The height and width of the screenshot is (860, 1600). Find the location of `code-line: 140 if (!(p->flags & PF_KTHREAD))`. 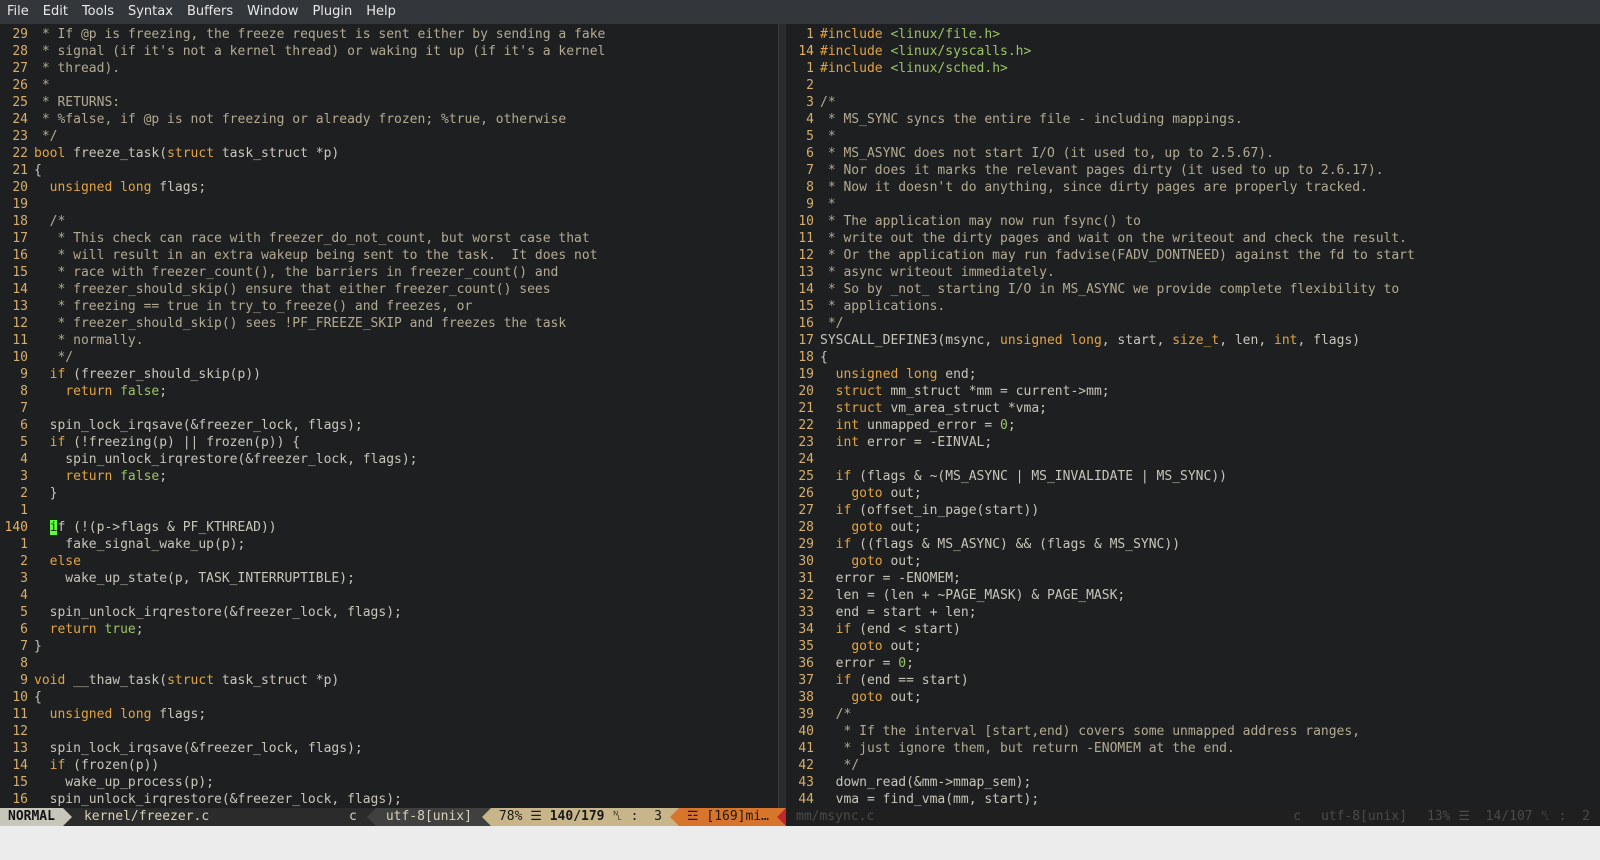

code-line: 140 if (!(p->flags & PF_KTHREAD)) is located at coordinates (389, 527).